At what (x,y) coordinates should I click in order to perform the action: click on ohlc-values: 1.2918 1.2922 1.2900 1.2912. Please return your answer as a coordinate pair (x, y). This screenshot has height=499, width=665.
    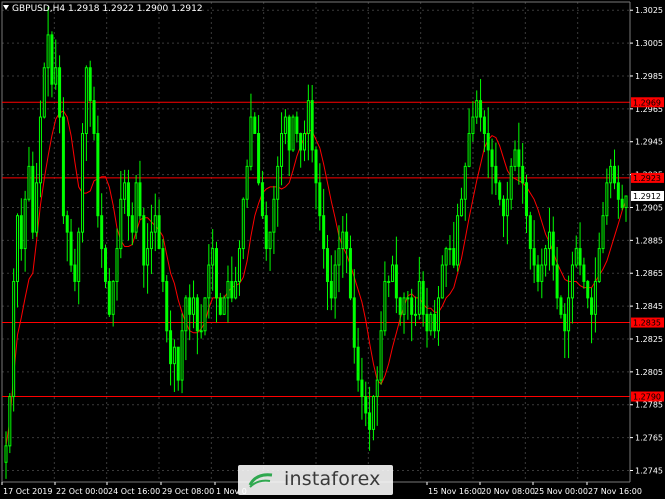
    Looking at the image, I should click on (135, 9).